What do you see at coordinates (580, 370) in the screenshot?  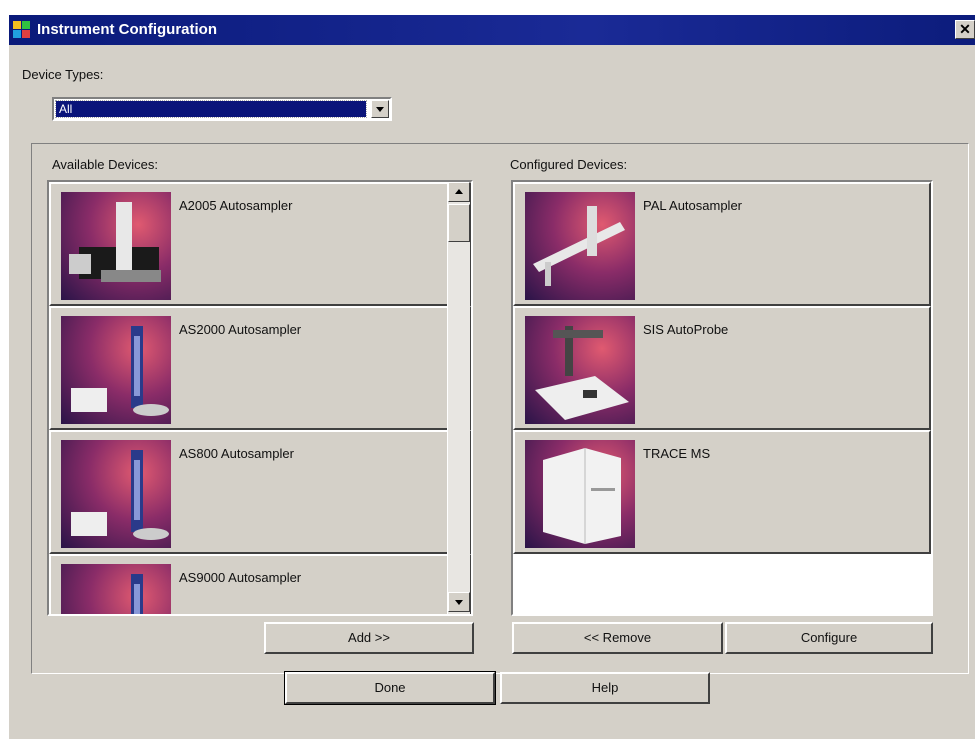 I see `autoprobe-image` at bounding box center [580, 370].